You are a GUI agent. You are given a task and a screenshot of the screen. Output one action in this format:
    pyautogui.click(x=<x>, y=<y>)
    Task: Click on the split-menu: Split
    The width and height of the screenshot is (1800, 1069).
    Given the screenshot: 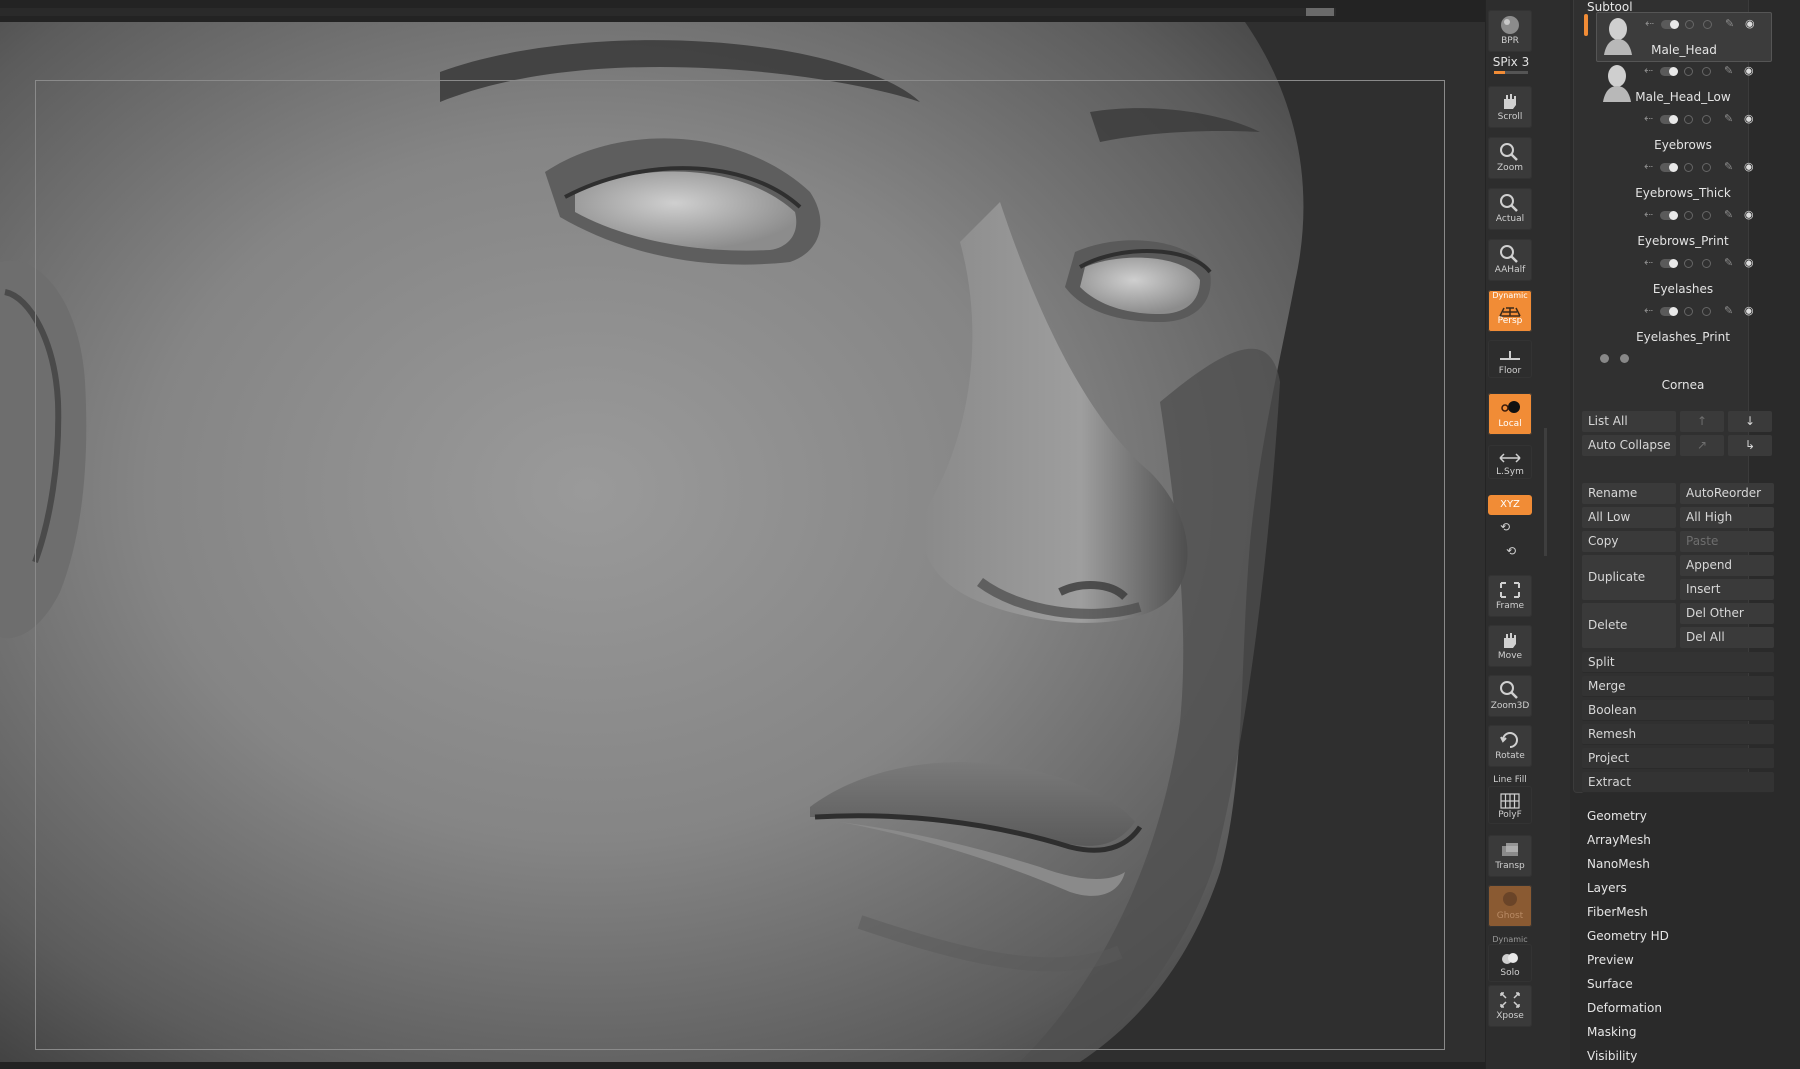 What is the action you would take?
    pyautogui.click(x=1678, y=662)
    